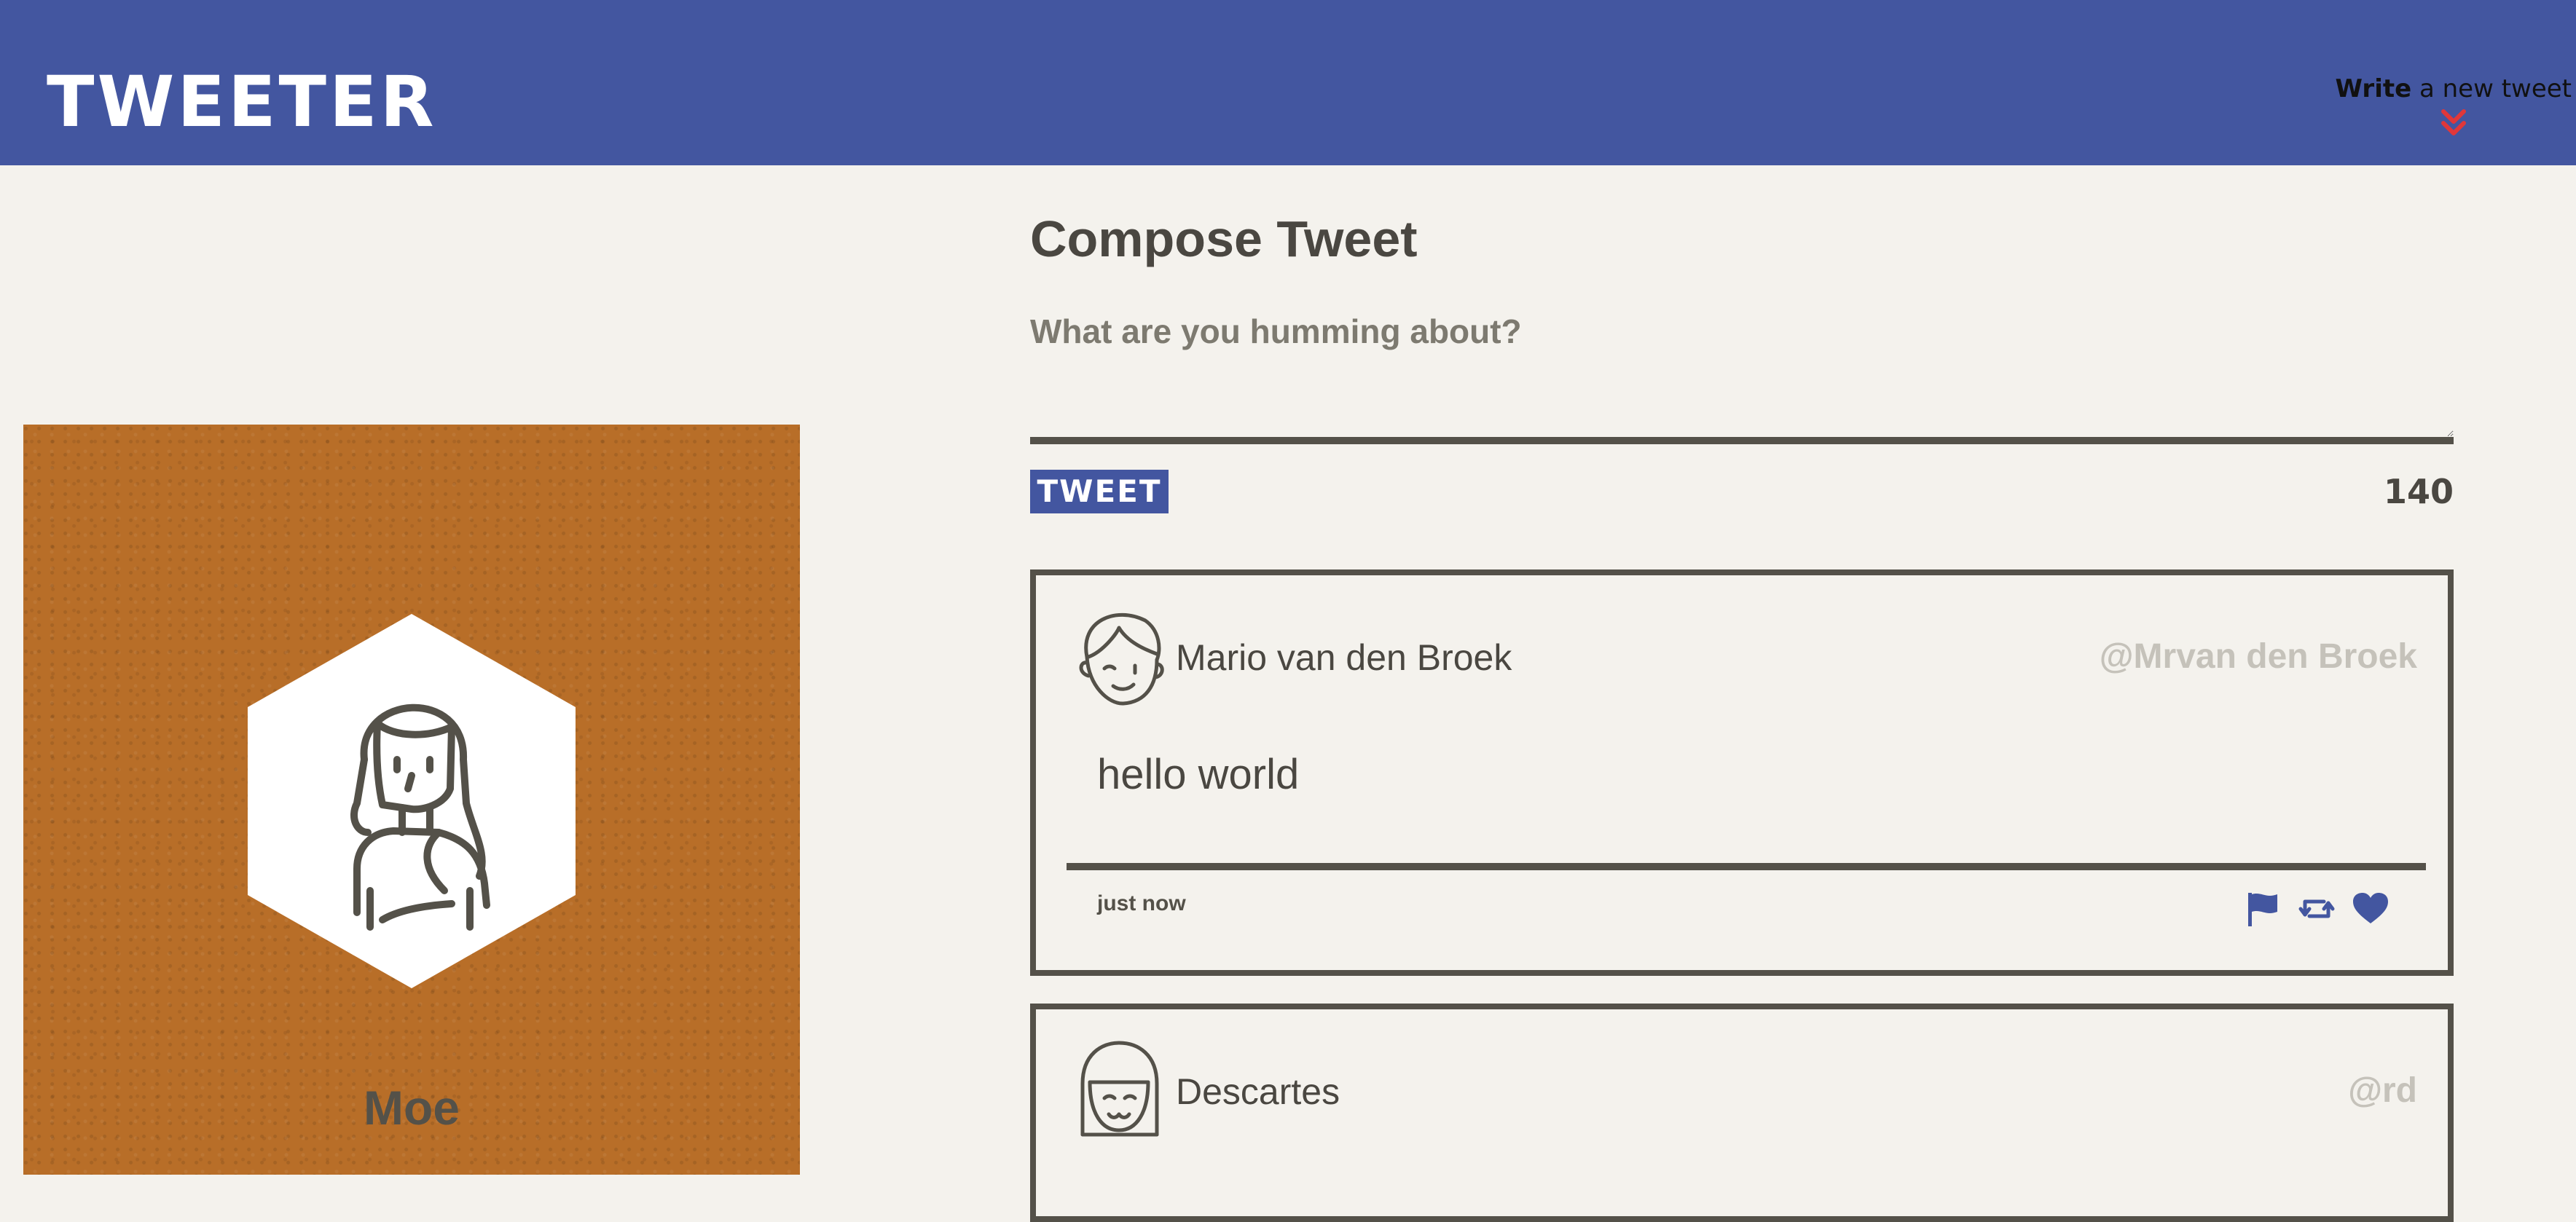 The width and height of the screenshot is (2576, 1222). I want to click on tweet-card: Descartes @rd, so click(1742, 1113).